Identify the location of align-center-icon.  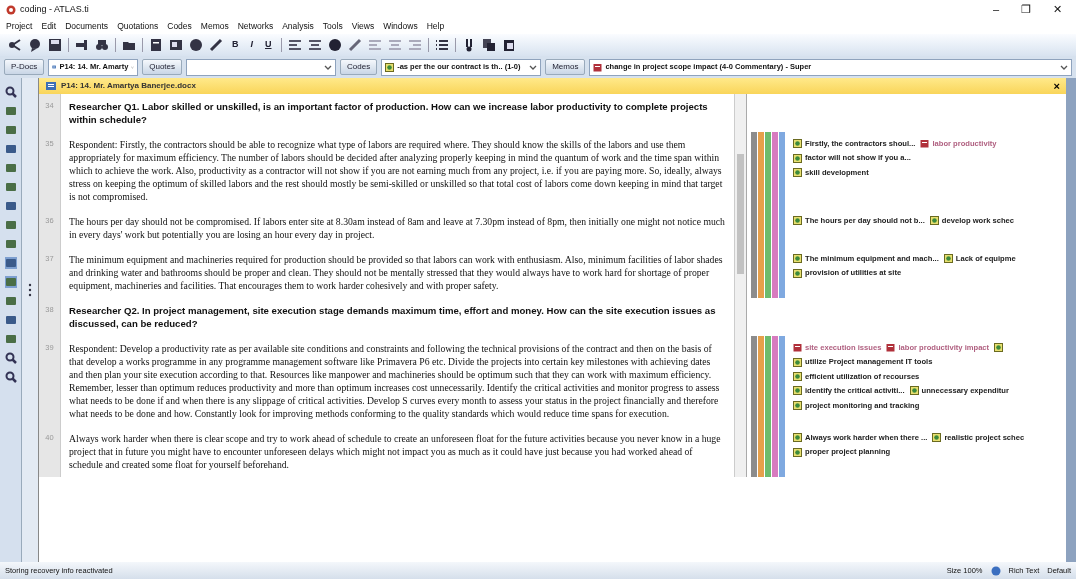
(314, 45).